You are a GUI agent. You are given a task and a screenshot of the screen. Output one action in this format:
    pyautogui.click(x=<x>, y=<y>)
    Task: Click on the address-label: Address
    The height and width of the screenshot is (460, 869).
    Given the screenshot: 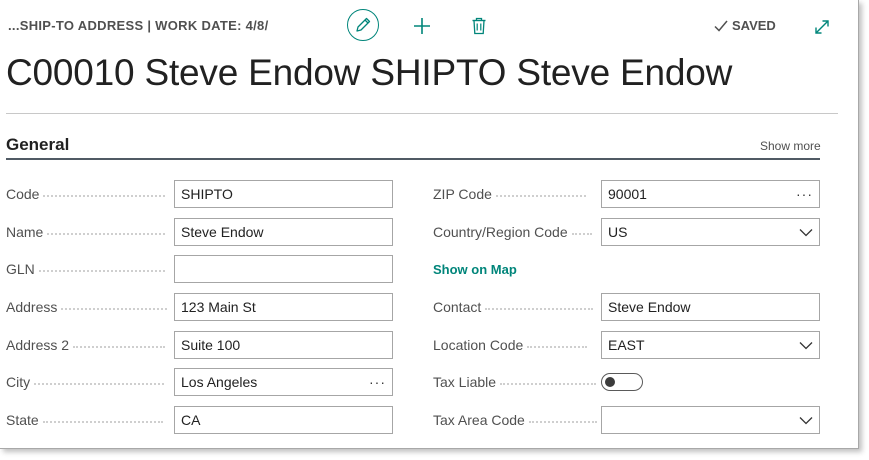 What is the action you would take?
    pyautogui.click(x=87, y=307)
    